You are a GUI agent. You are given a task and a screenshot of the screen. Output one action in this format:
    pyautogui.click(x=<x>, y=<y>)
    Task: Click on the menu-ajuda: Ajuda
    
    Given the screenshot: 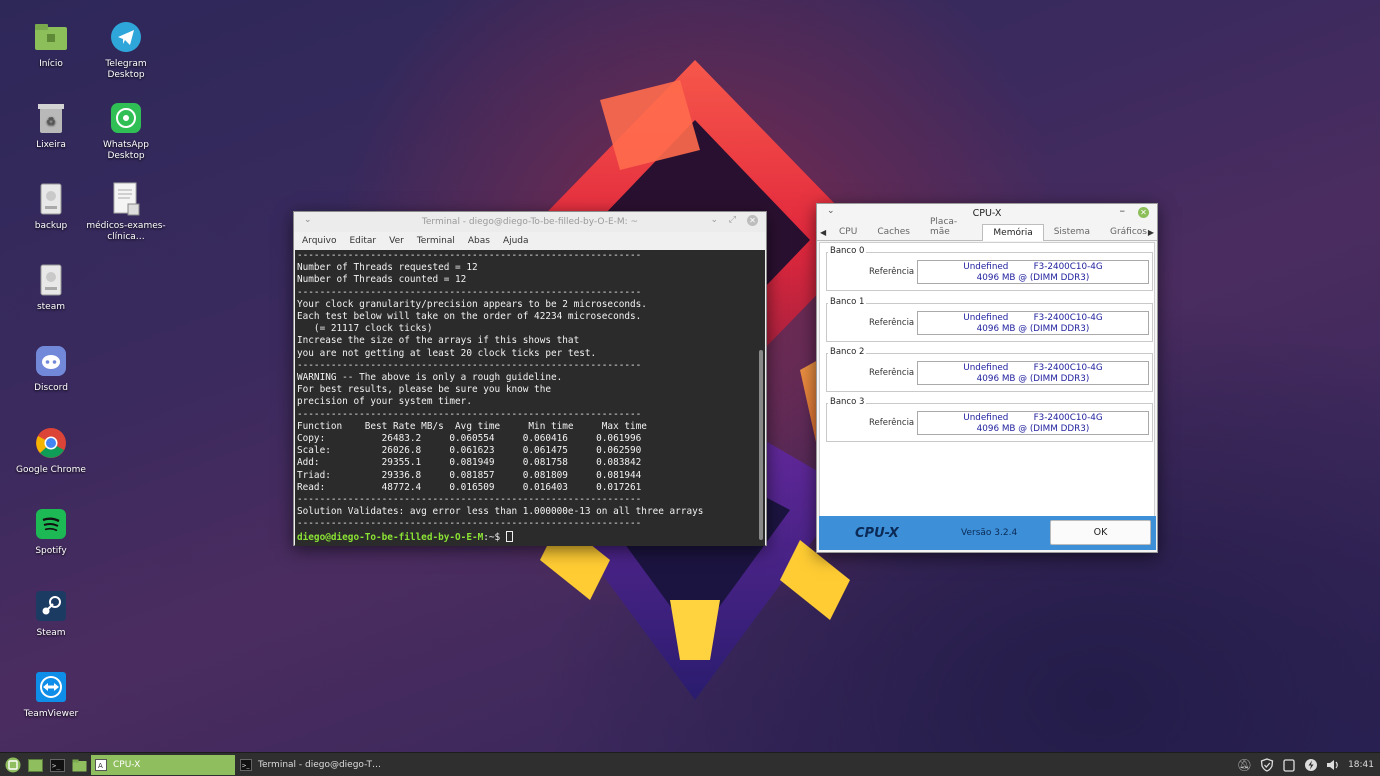 What is the action you would take?
    pyautogui.click(x=516, y=241)
    